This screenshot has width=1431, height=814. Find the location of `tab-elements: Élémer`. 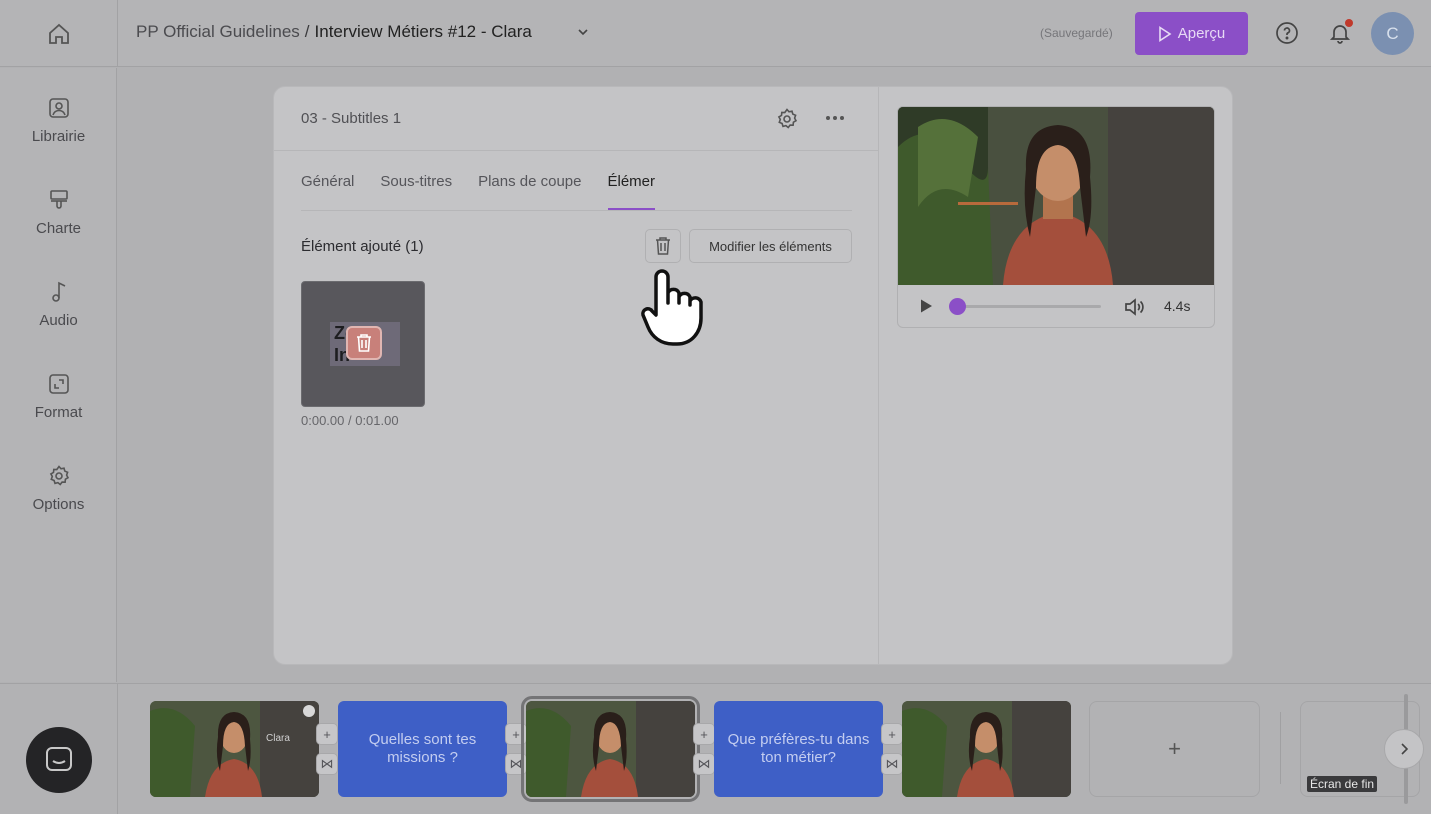

tab-elements: Élémer is located at coordinates (631, 191).